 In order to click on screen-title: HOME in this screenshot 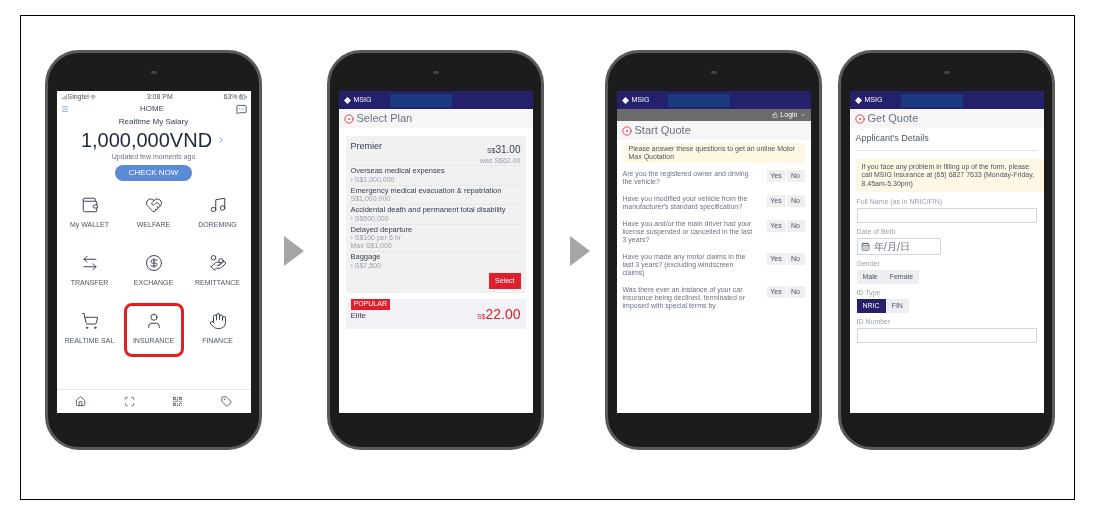, I will do `click(152, 109)`.